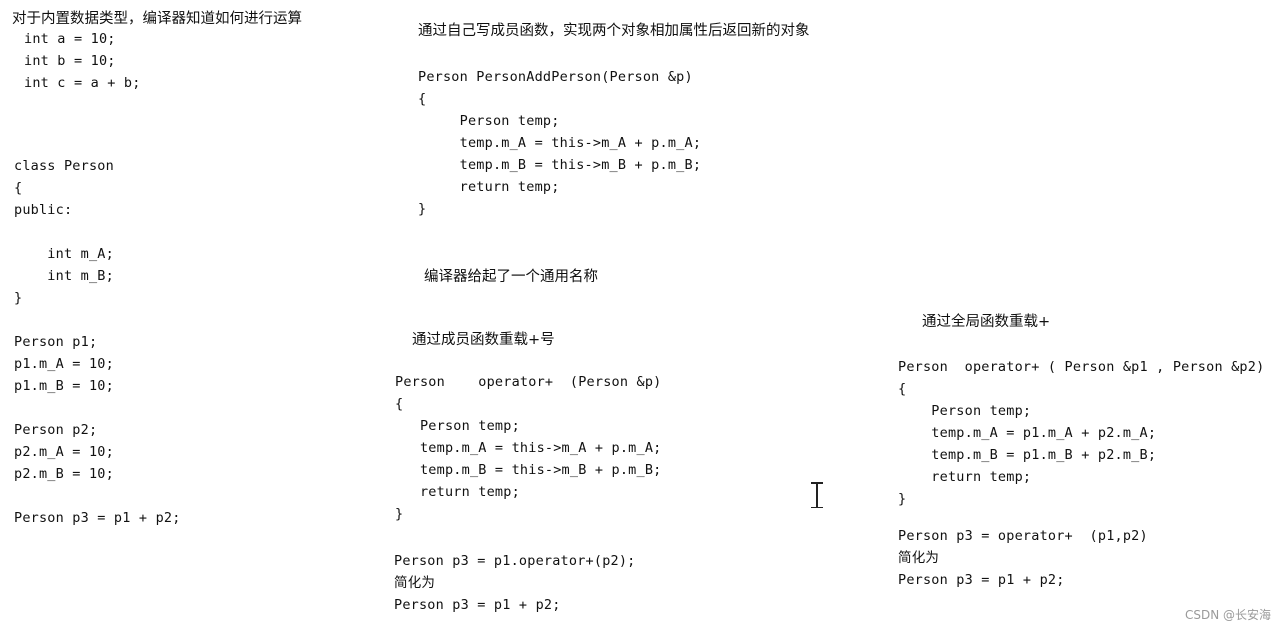  I want to click on note-builtin-types: 对于内置数据类型，编译器知道如何进行运算, so click(157, 19).